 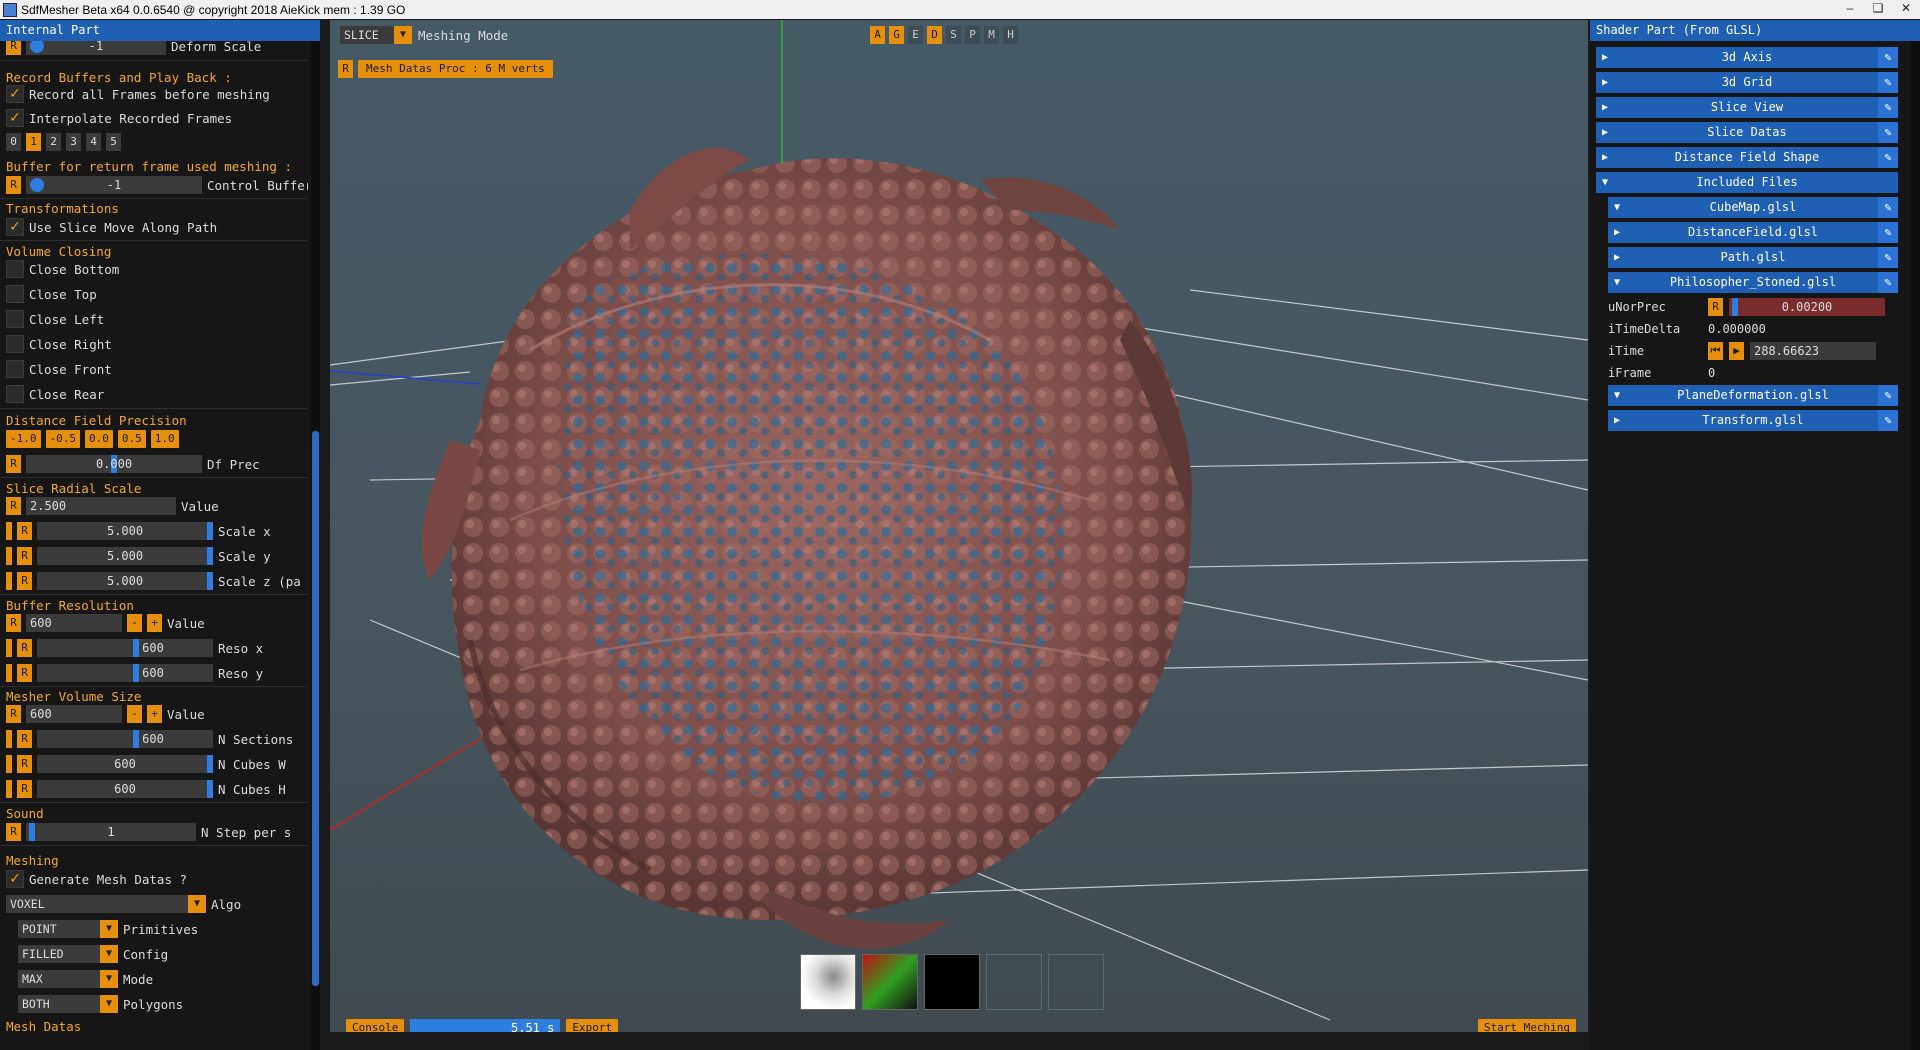 What do you see at coordinates (134, 714) in the screenshot?
I see `decrement-button: -` at bounding box center [134, 714].